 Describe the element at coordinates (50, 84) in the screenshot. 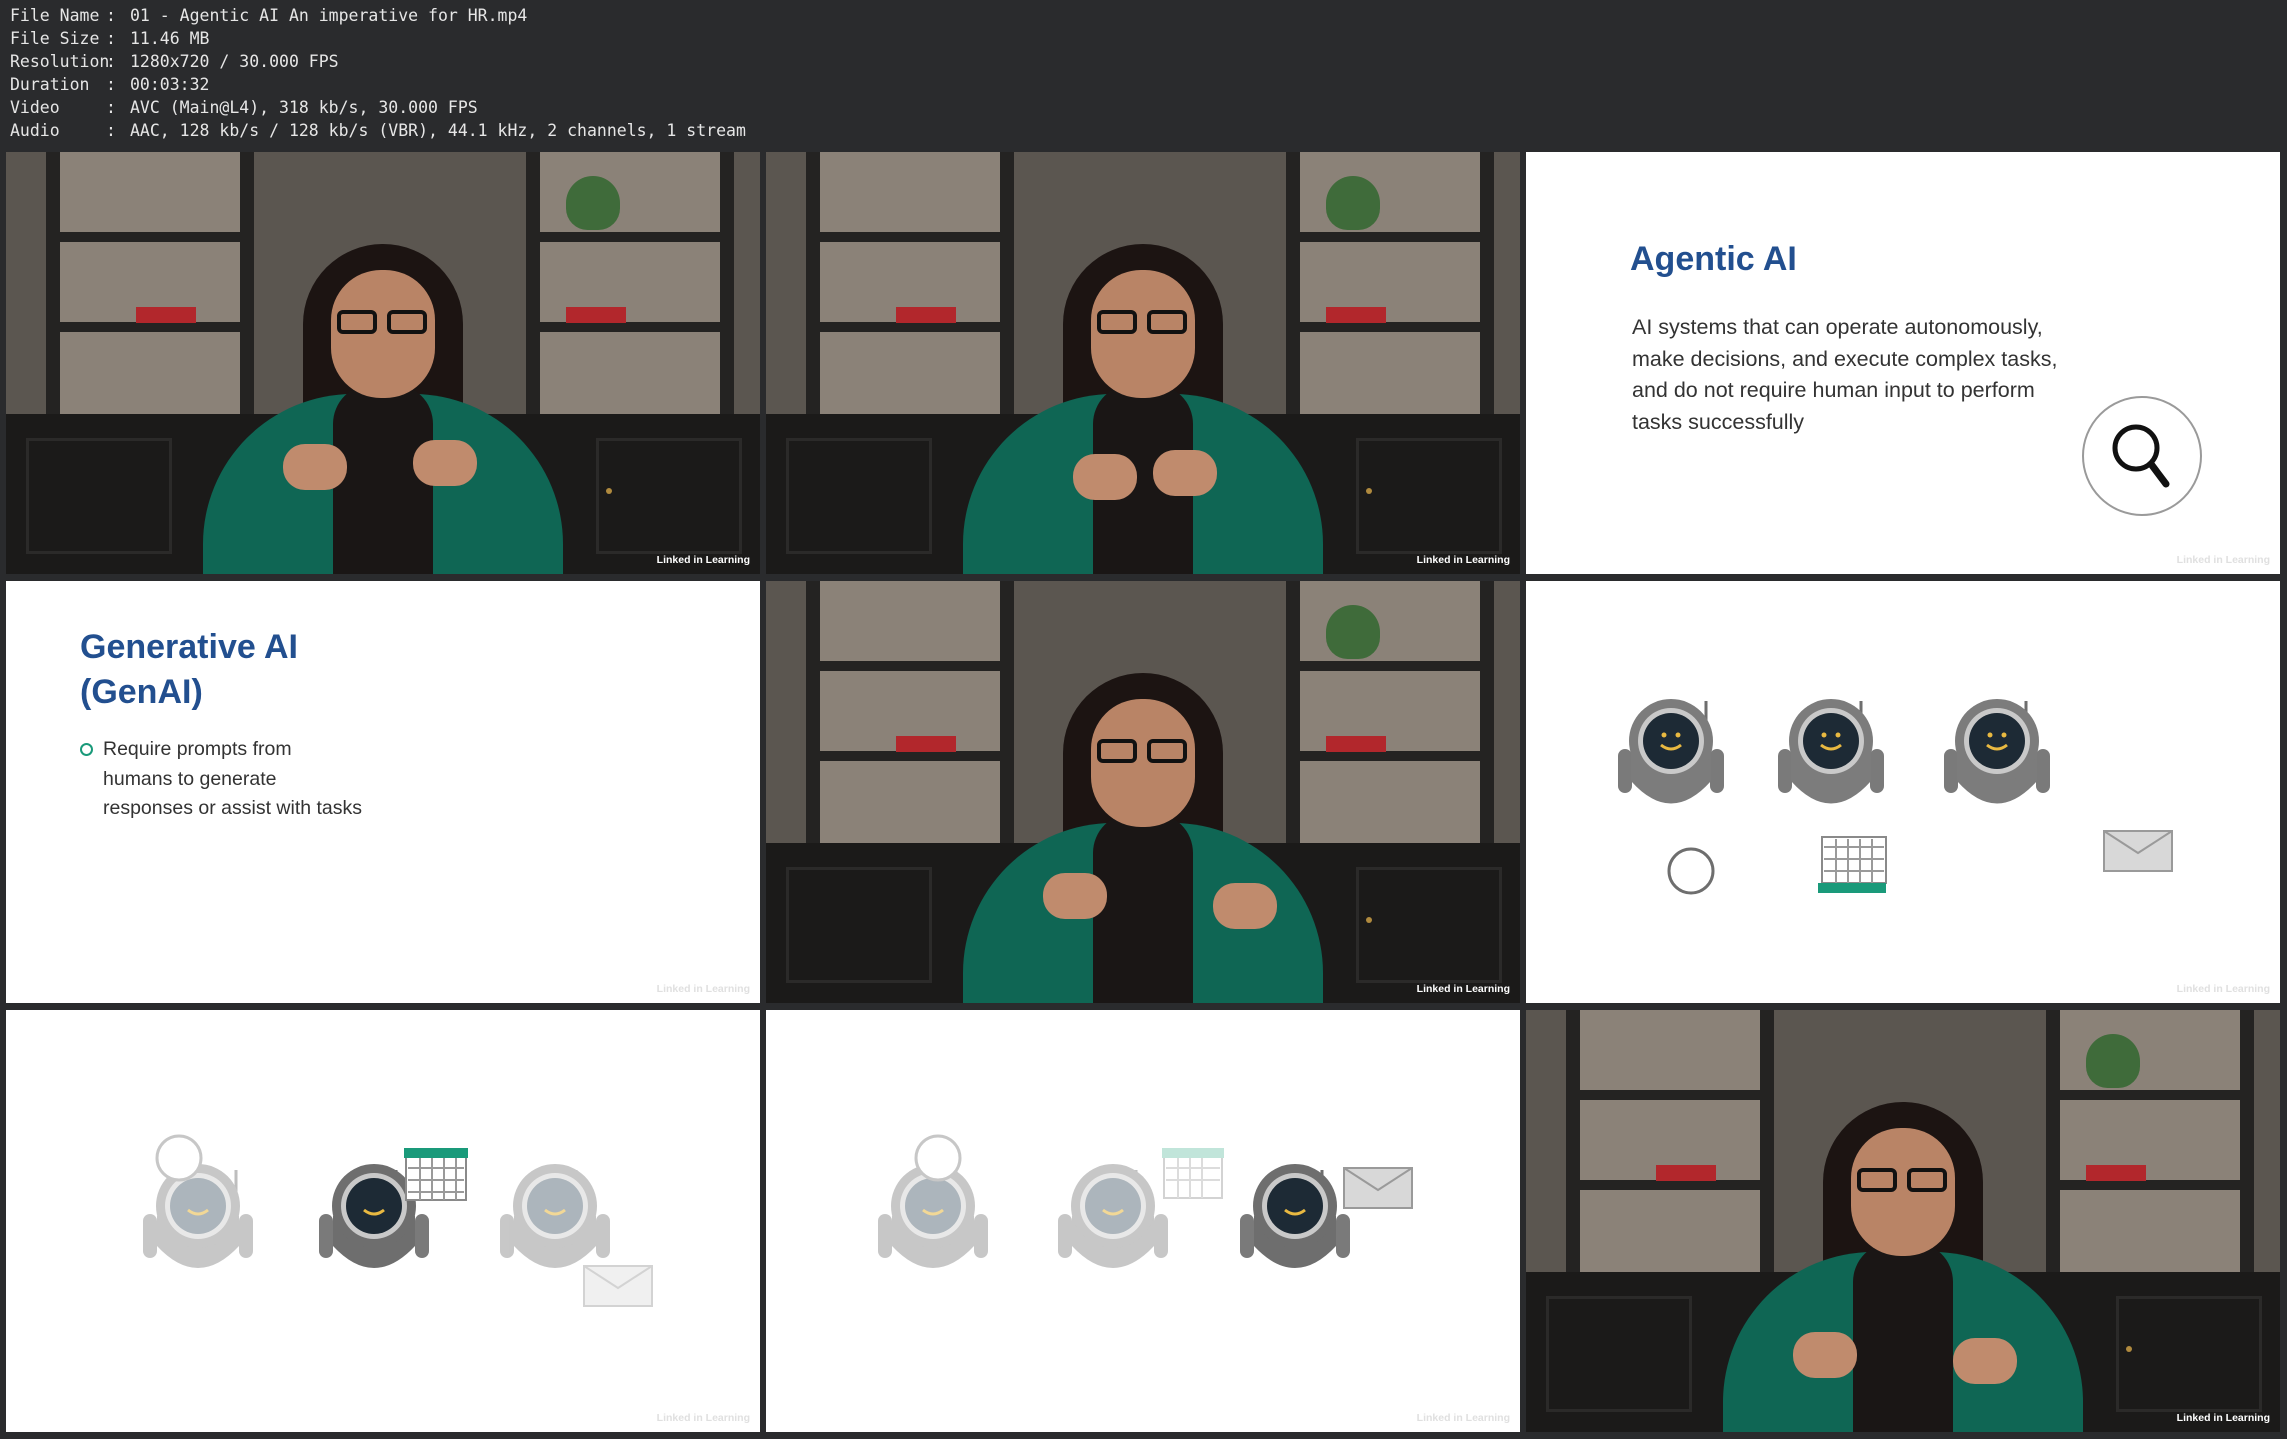

I see `metadata-key: Duration` at that location.